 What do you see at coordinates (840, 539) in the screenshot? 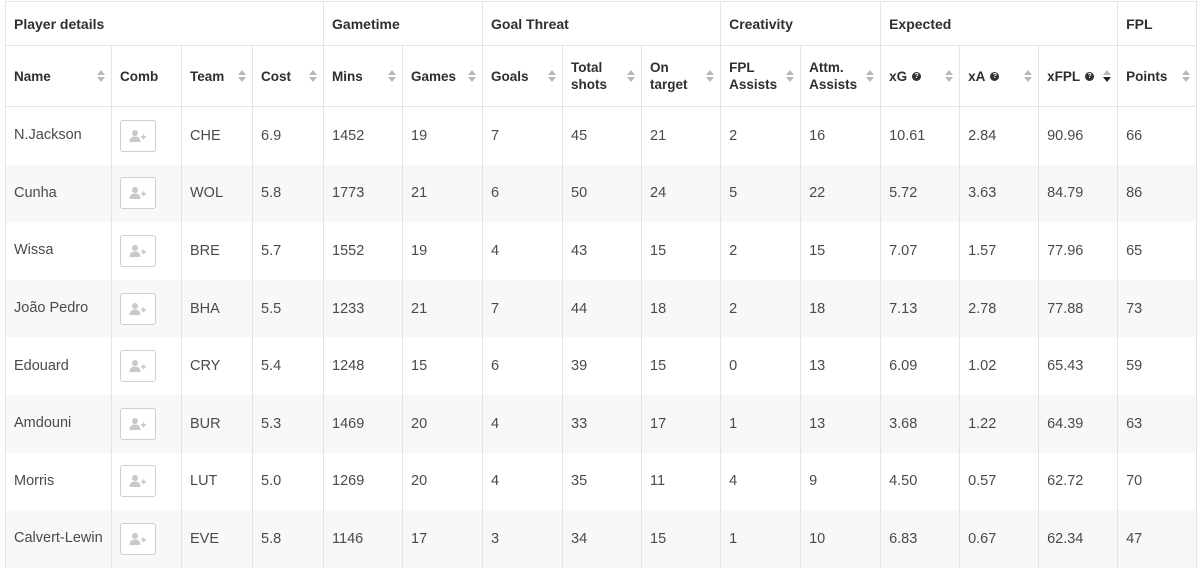
I see `cell-attm-assists: 10` at bounding box center [840, 539].